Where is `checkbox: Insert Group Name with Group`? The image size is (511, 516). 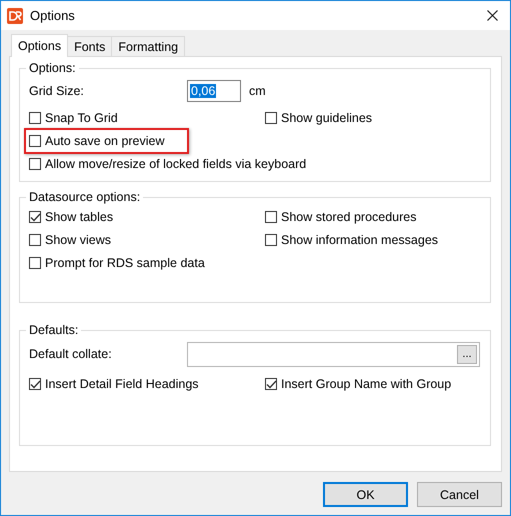 checkbox: Insert Group Name with Group is located at coordinates (358, 384).